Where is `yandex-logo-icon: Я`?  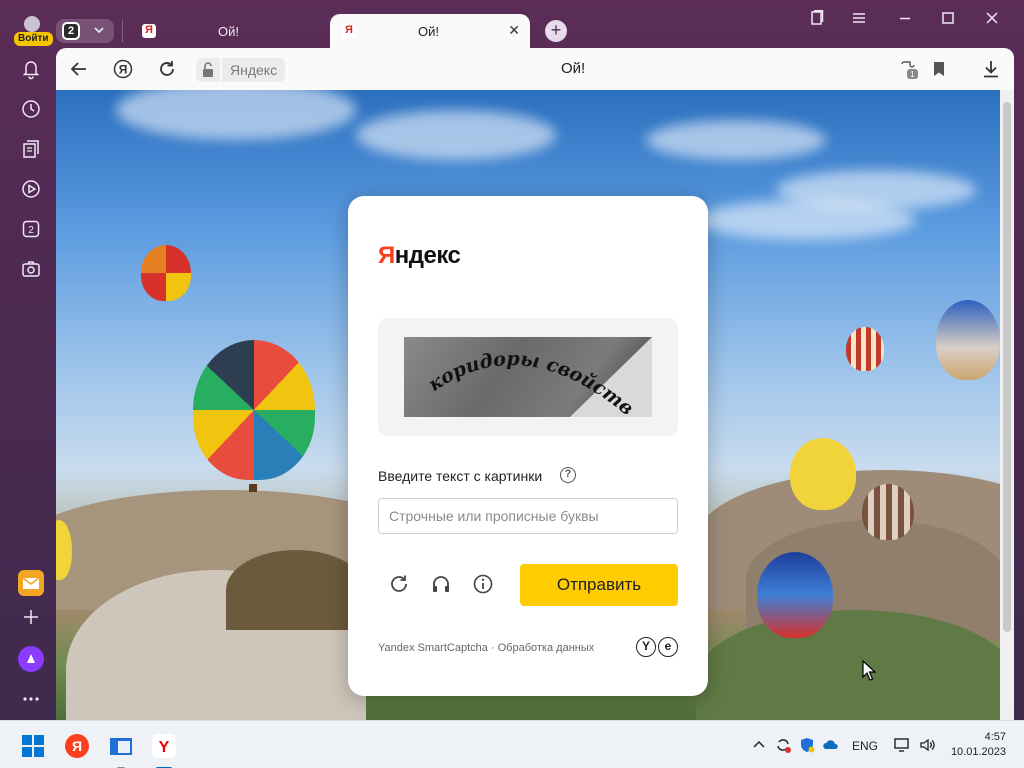 yandex-logo-icon: Я is located at coordinates (123, 69).